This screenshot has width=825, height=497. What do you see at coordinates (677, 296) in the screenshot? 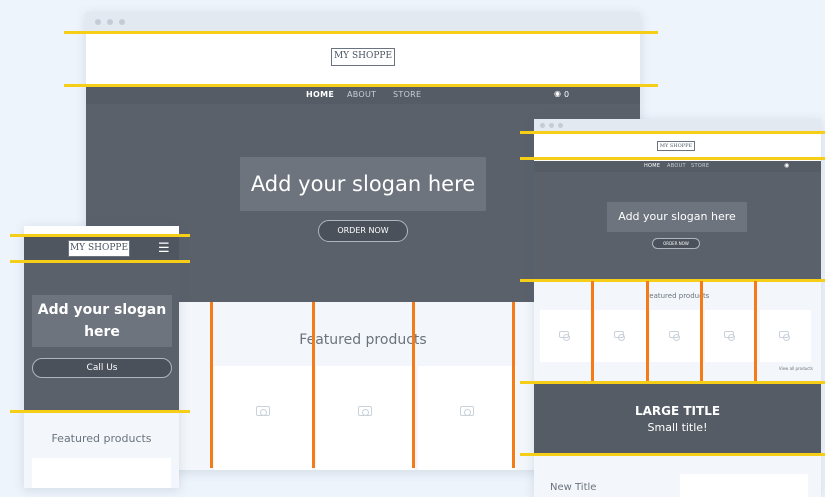
I see `tablet-featured-heading: Featured products` at bounding box center [677, 296].